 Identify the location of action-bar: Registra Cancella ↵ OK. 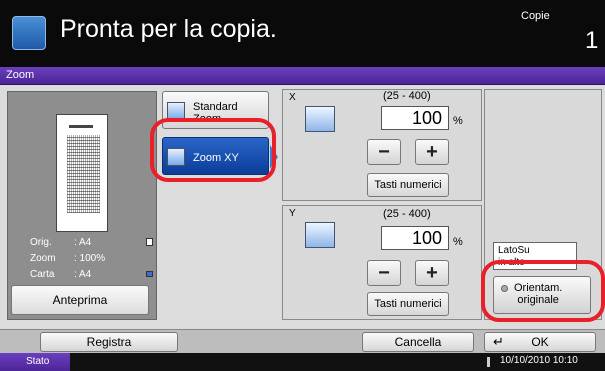
(302, 341).